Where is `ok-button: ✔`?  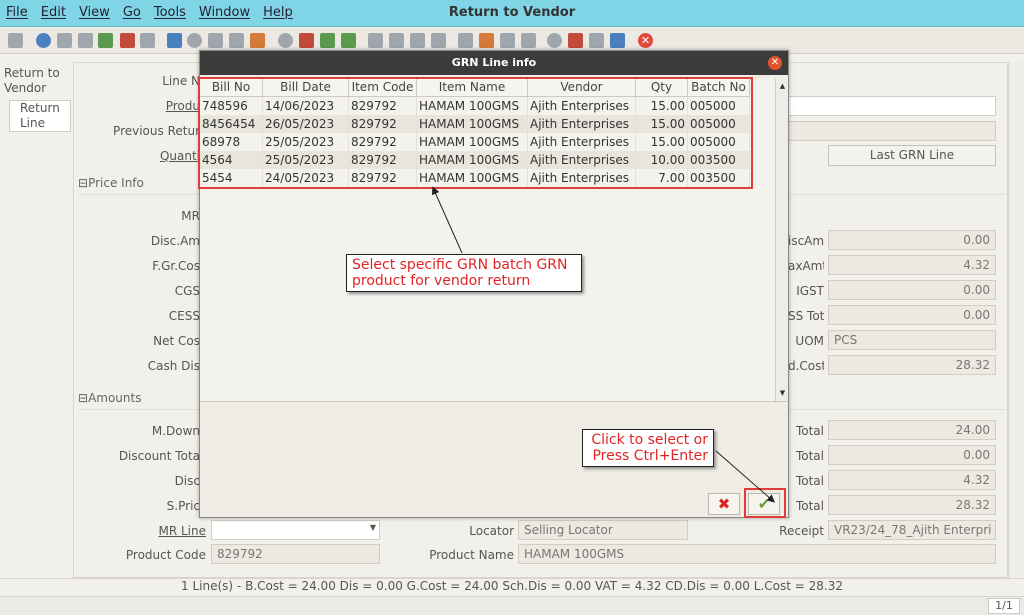
ok-button: ✔ is located at coordinates (764, 504).